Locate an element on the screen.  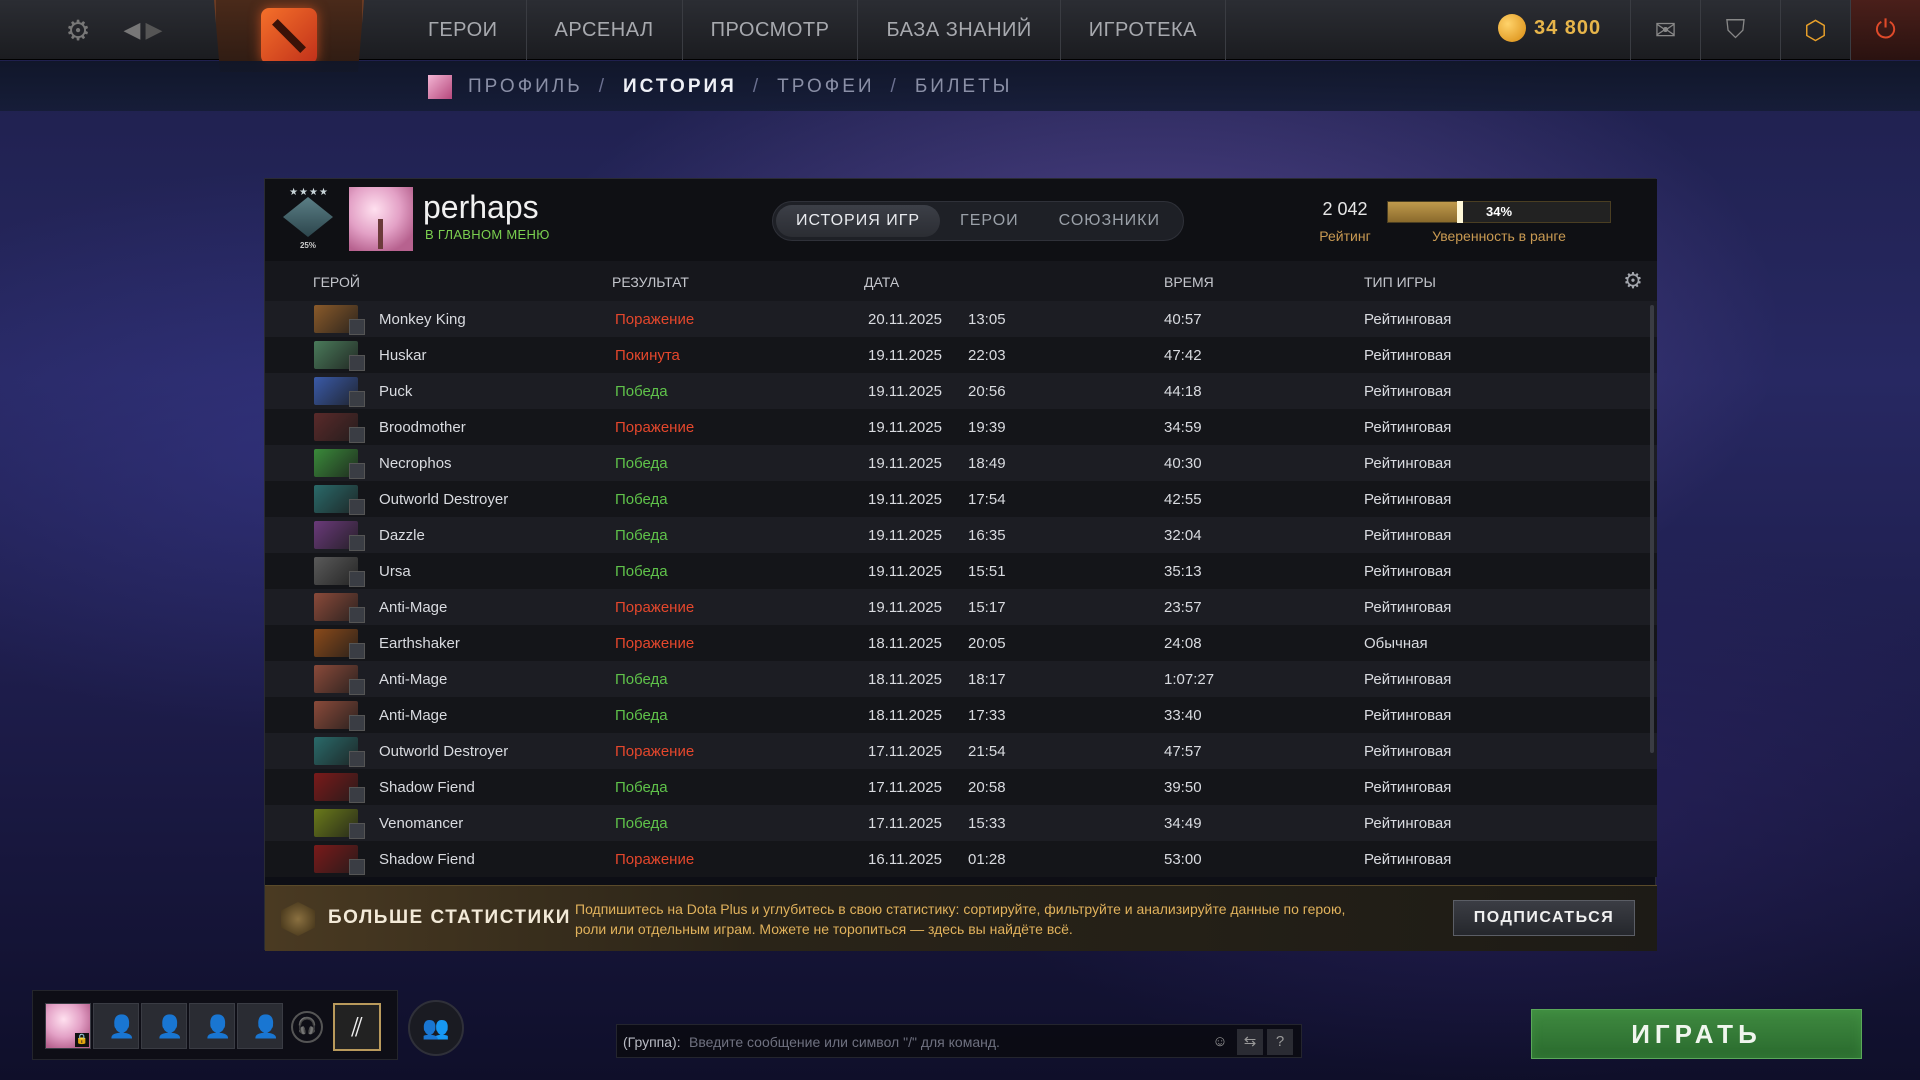
col-duration: ВРЕМЯ is located at coordinates (1189, 282).